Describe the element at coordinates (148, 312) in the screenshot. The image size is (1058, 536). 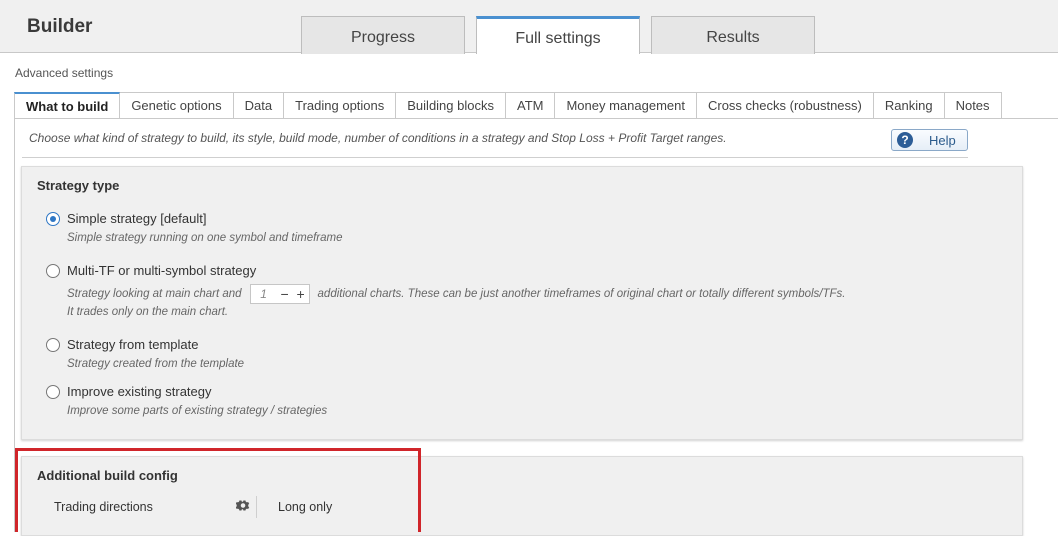
I see `option-description-line2: It trades only on the main chart.` at that location.